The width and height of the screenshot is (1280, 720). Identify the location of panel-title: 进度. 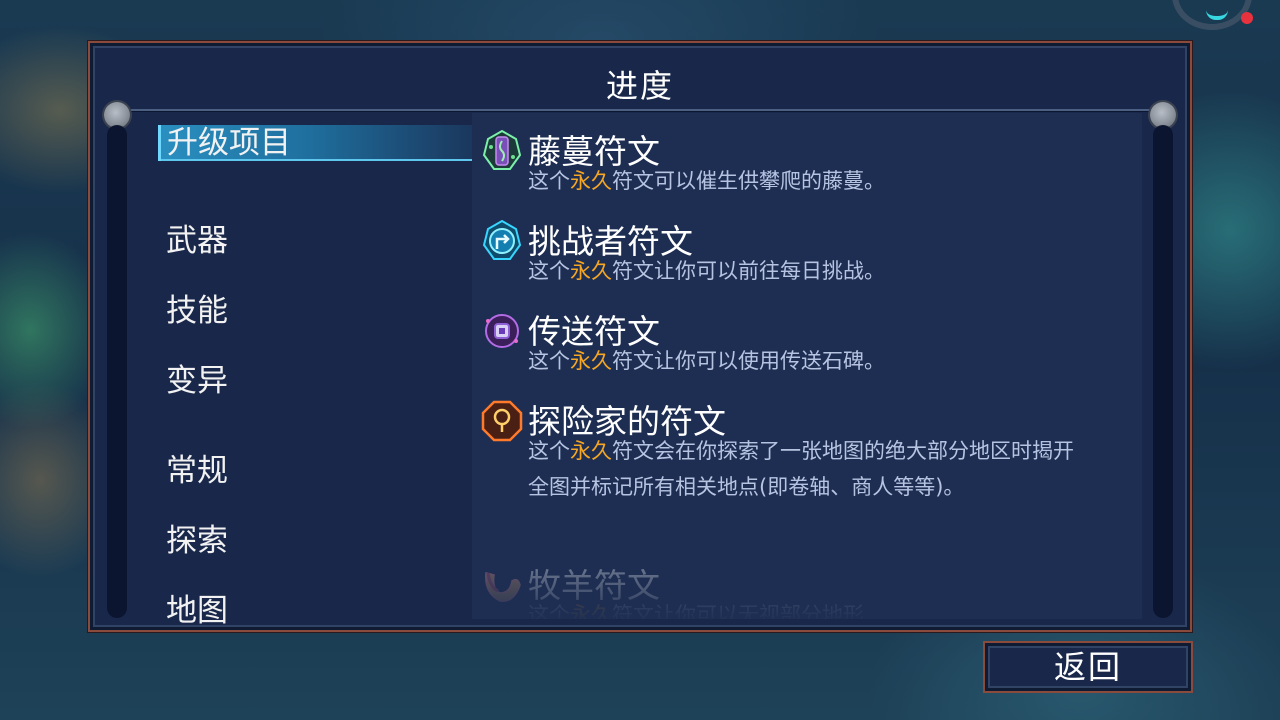
(639, 86).